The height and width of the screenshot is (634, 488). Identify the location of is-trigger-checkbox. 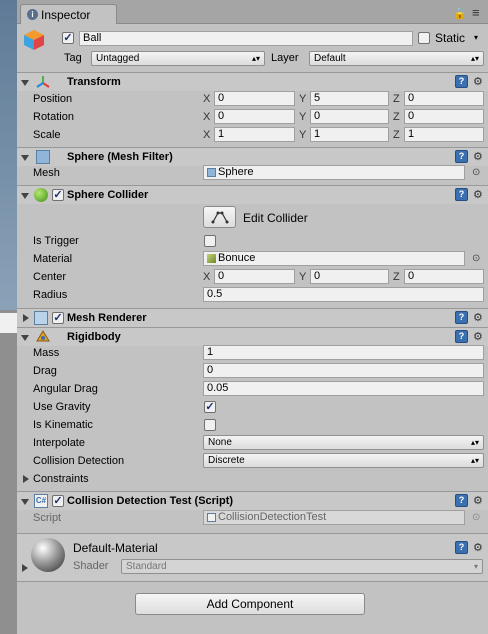
(210, 241).